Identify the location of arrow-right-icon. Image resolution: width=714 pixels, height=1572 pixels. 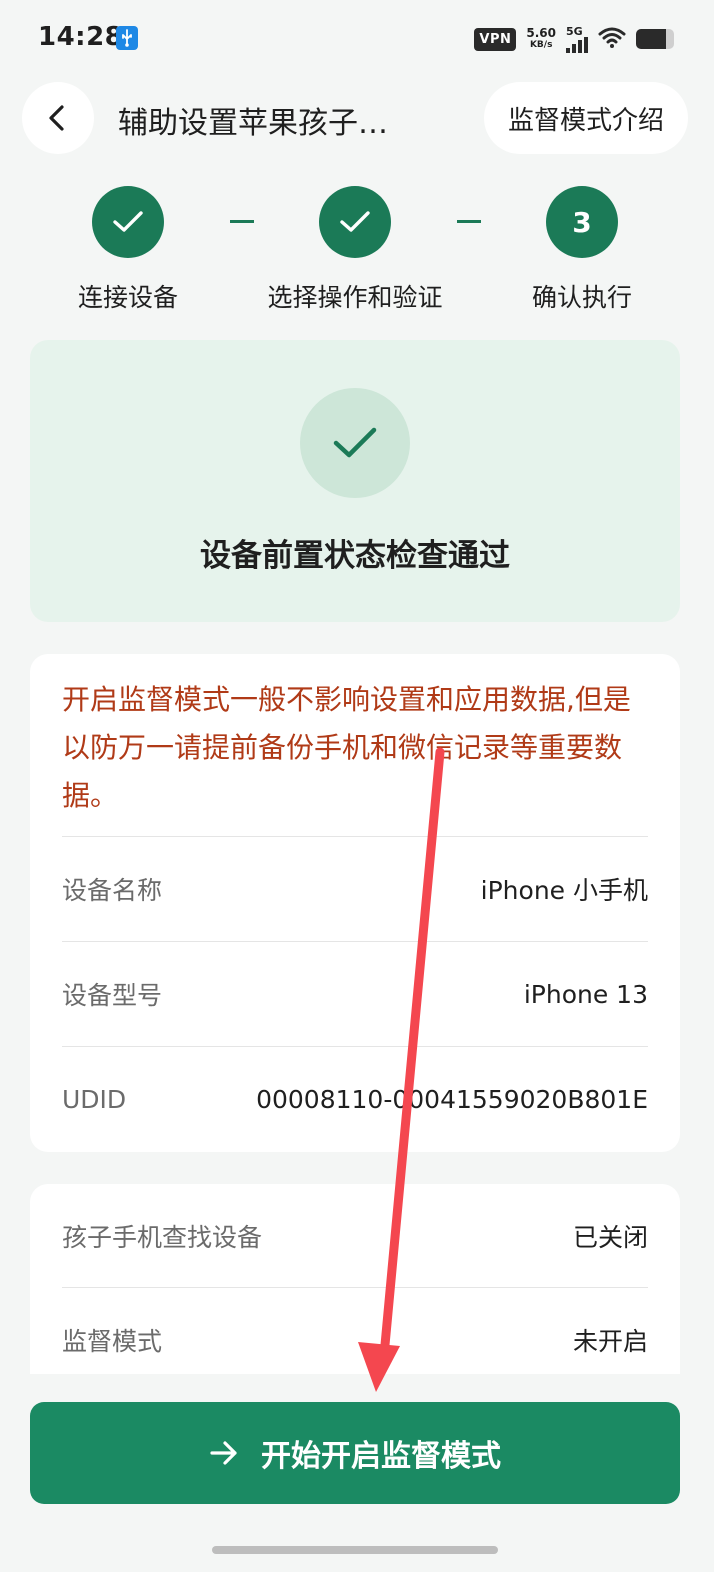
(223, 1453).